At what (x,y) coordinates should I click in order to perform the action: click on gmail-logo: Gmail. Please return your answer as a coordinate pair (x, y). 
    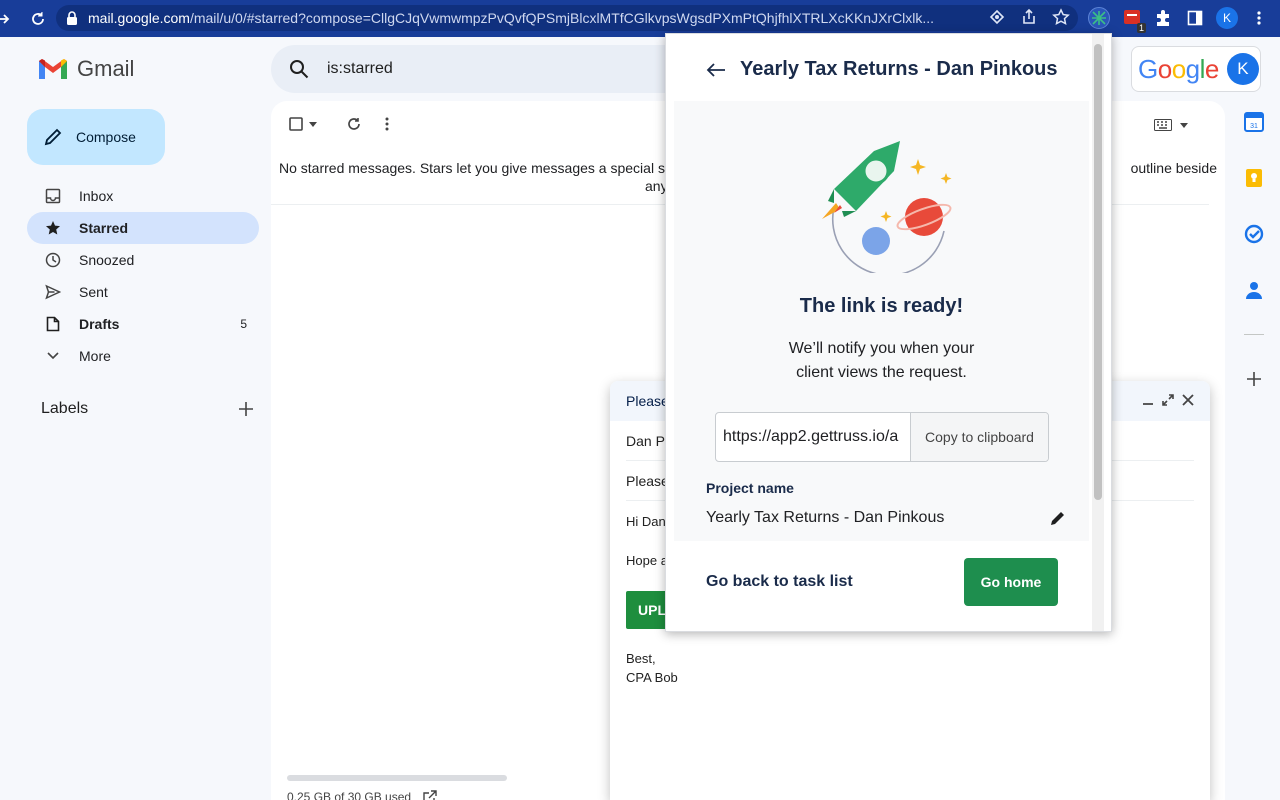
    Looking at the image, I should click on (85, 69).